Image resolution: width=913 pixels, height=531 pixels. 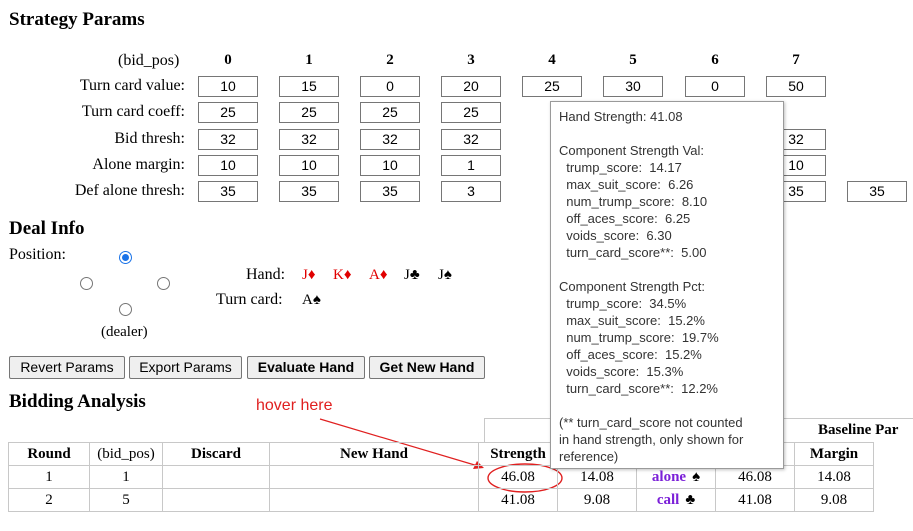 I want to click on tooltip-line: Component Strength Pct:, so click(x=632, y=286).